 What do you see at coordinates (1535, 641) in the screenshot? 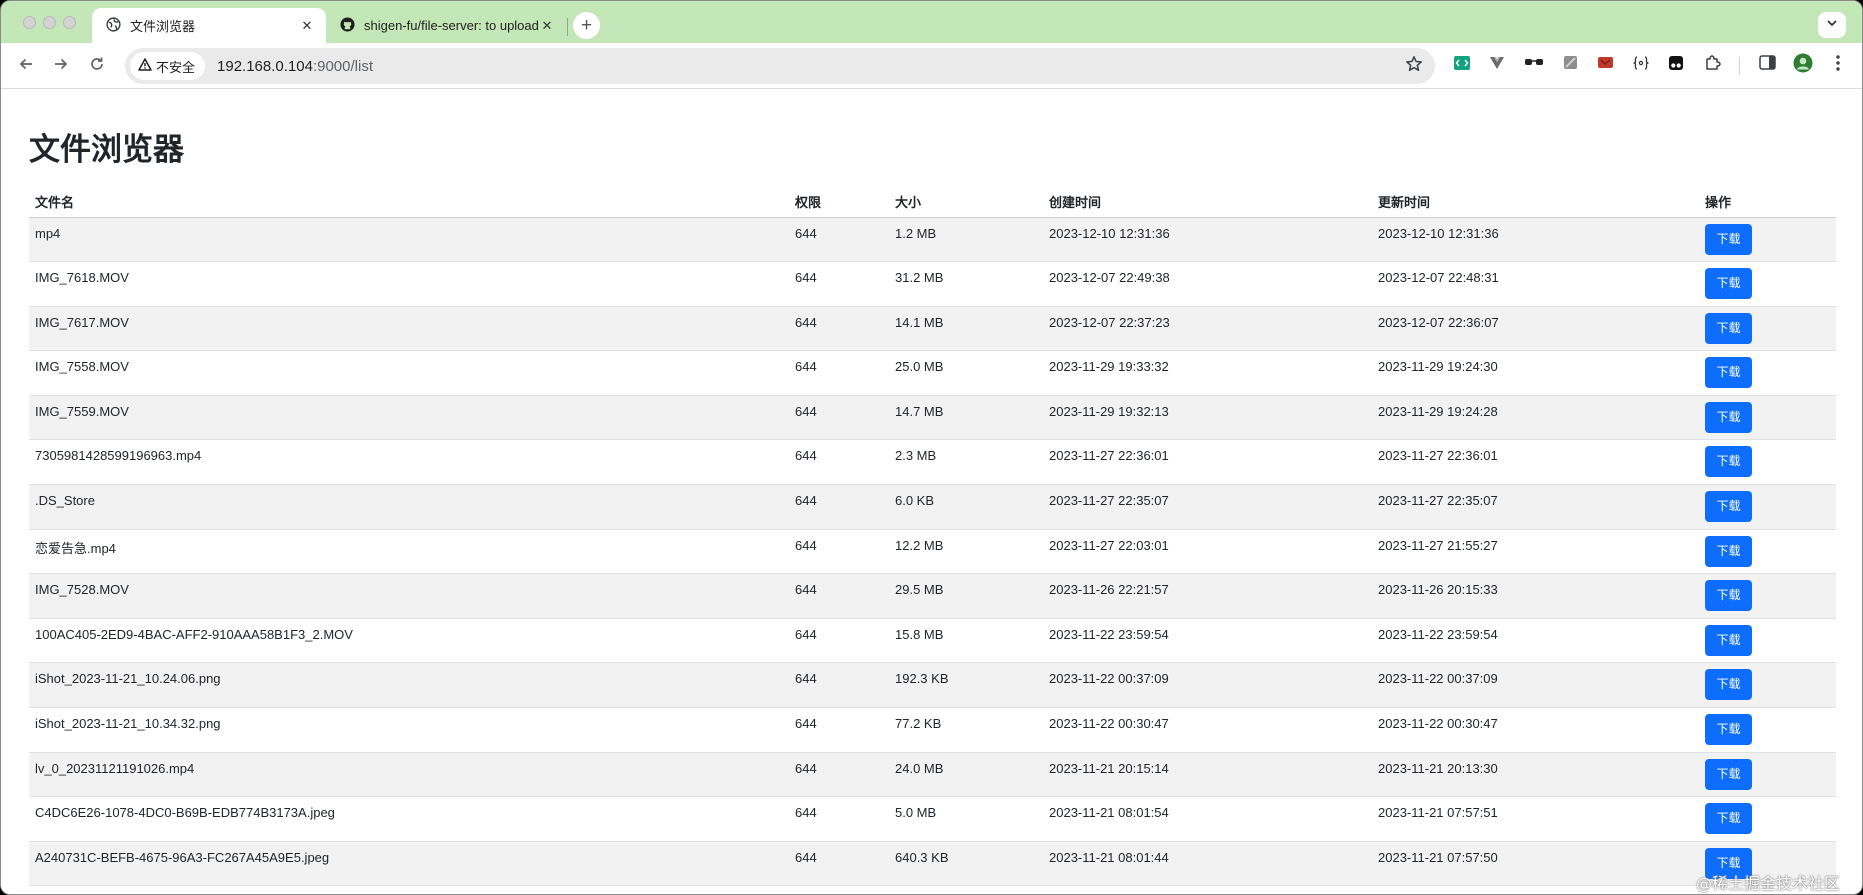
I see `updated-time-cell: 2023-11-22 23:59:54` at bounding box center [1535, 641].